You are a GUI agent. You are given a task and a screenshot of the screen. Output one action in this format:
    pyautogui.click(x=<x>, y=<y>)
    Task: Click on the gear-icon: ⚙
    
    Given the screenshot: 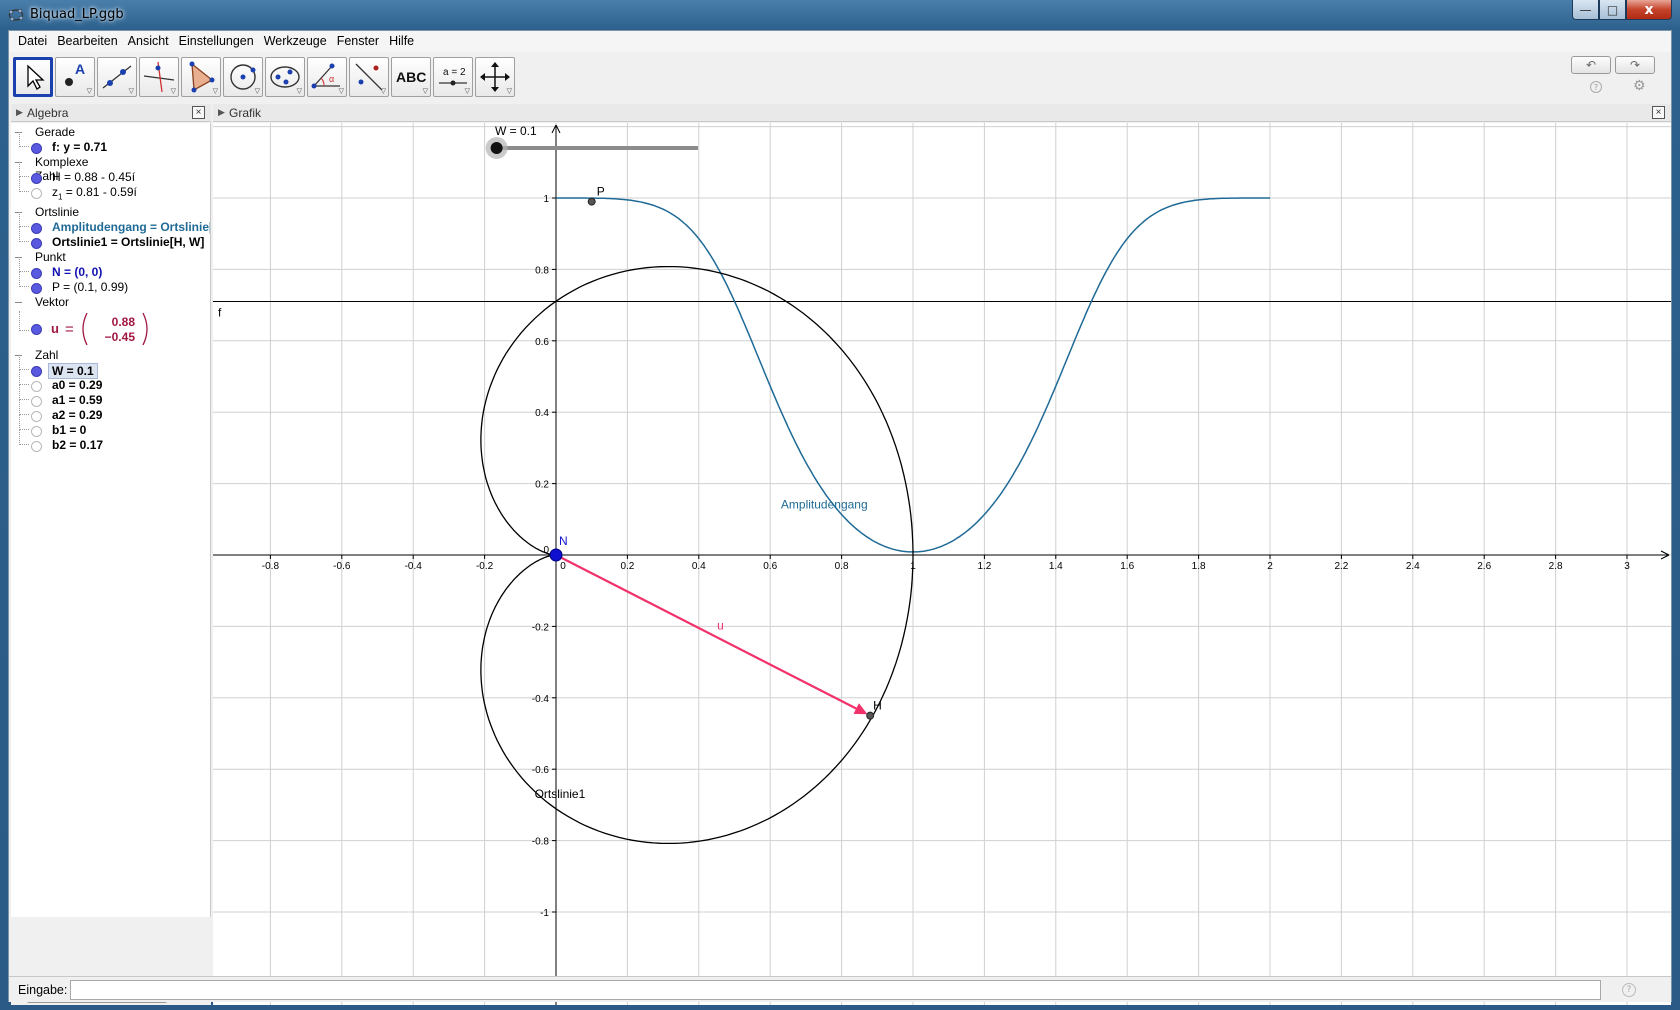 What is the action you would take?
    pyautogui.click(x=1639, y=86)
    